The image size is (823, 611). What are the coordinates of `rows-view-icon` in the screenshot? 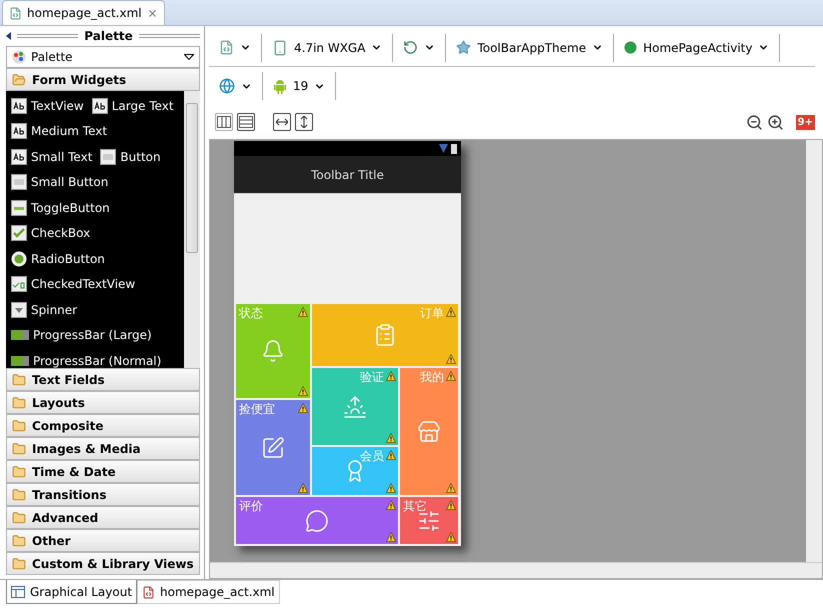 It's located at (246, 122).